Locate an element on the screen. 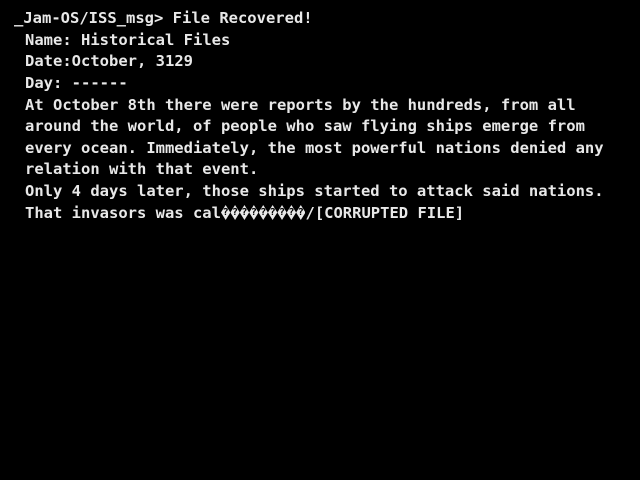 The width and height of the screenshot is (640, 480). prompt-line: _Jam-OS/ISS_msg> File Recovered! is located at coordinates (163, 19).